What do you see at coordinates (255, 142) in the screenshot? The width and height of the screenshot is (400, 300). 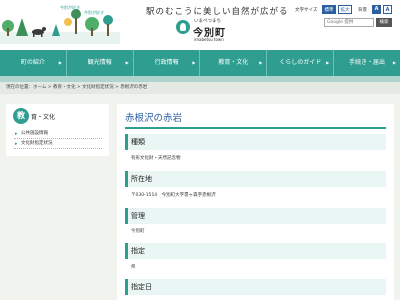 I see `section-heading-type: 種類` at bounding box center [255, 142].